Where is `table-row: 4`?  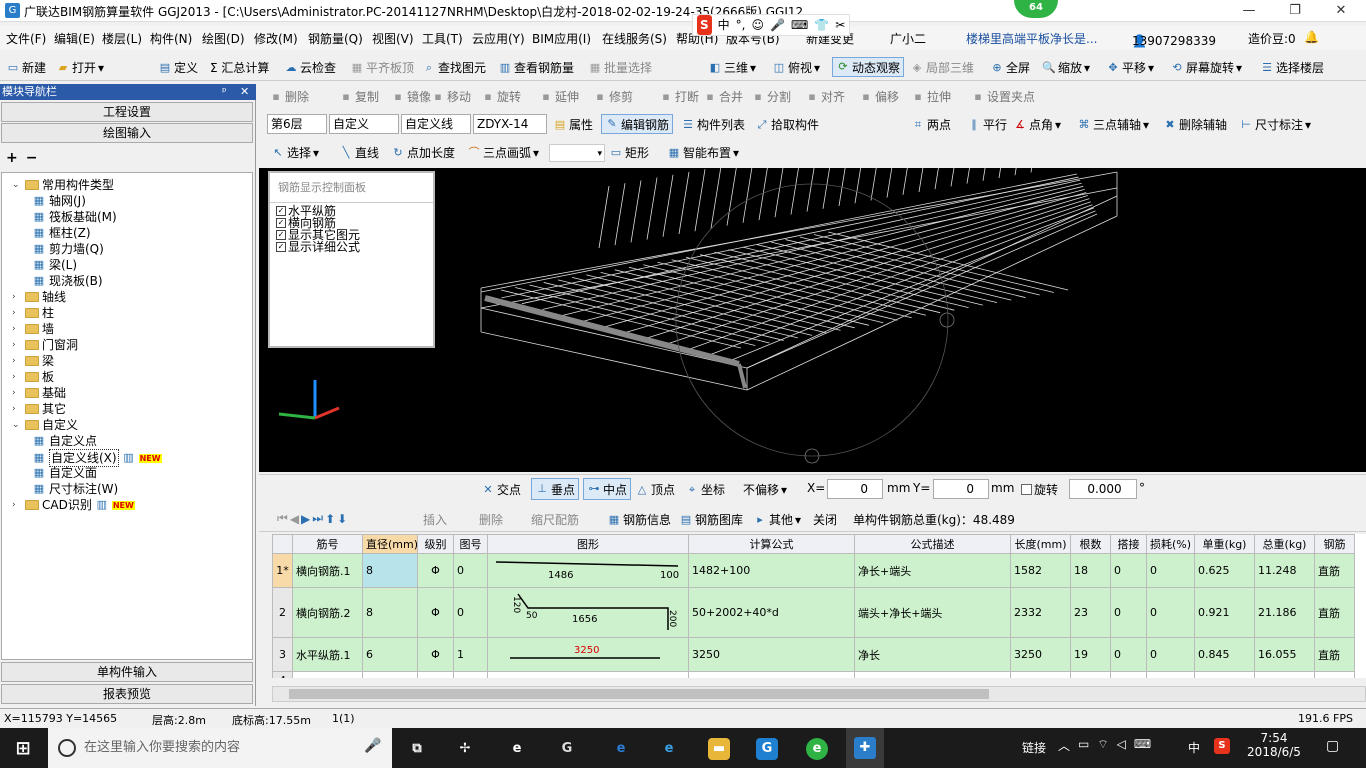 table-row: 4 is located at coordinates (813, 674).